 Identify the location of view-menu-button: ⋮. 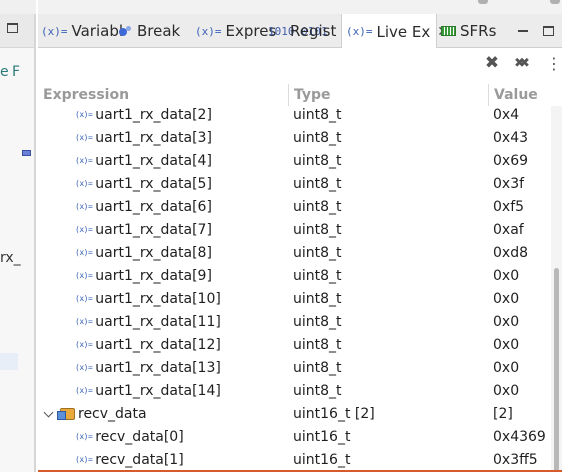
(552, 63).